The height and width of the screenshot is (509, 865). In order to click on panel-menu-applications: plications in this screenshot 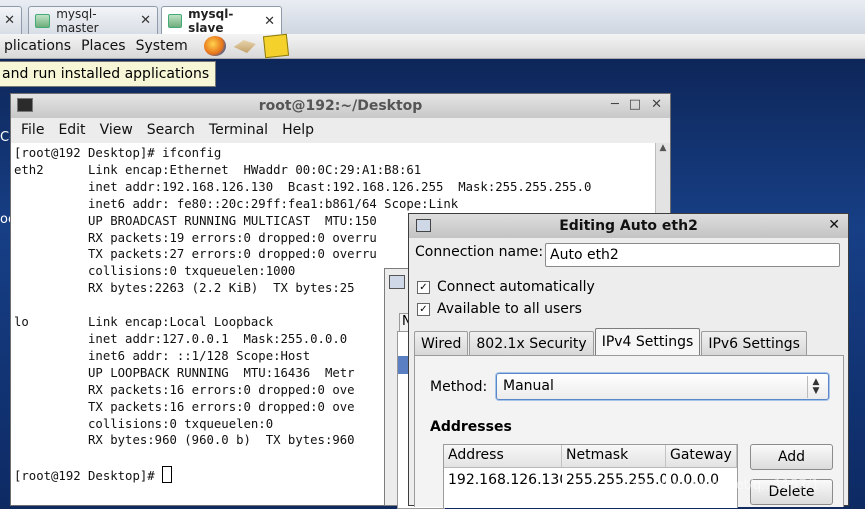, I will do `click(38, 46)`.